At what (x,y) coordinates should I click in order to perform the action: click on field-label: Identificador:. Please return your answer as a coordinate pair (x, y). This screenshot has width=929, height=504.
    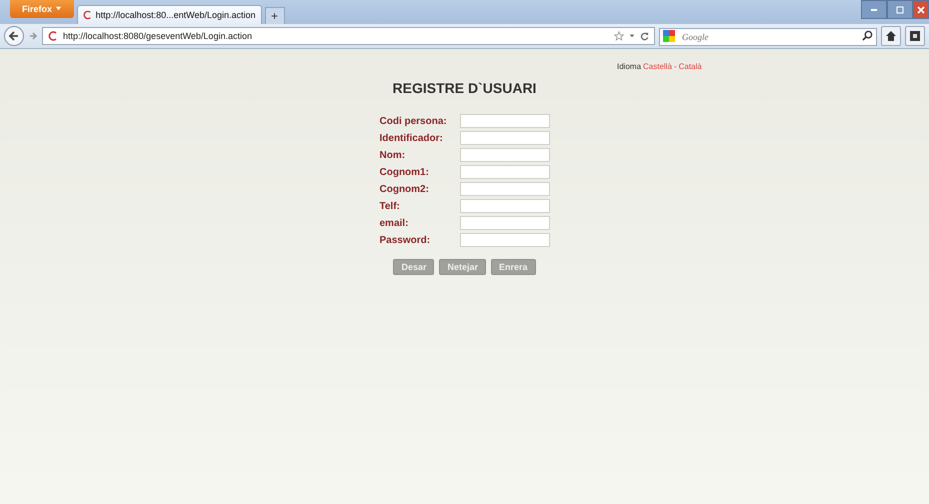
    Looking at the image, I should click on (412, 138).